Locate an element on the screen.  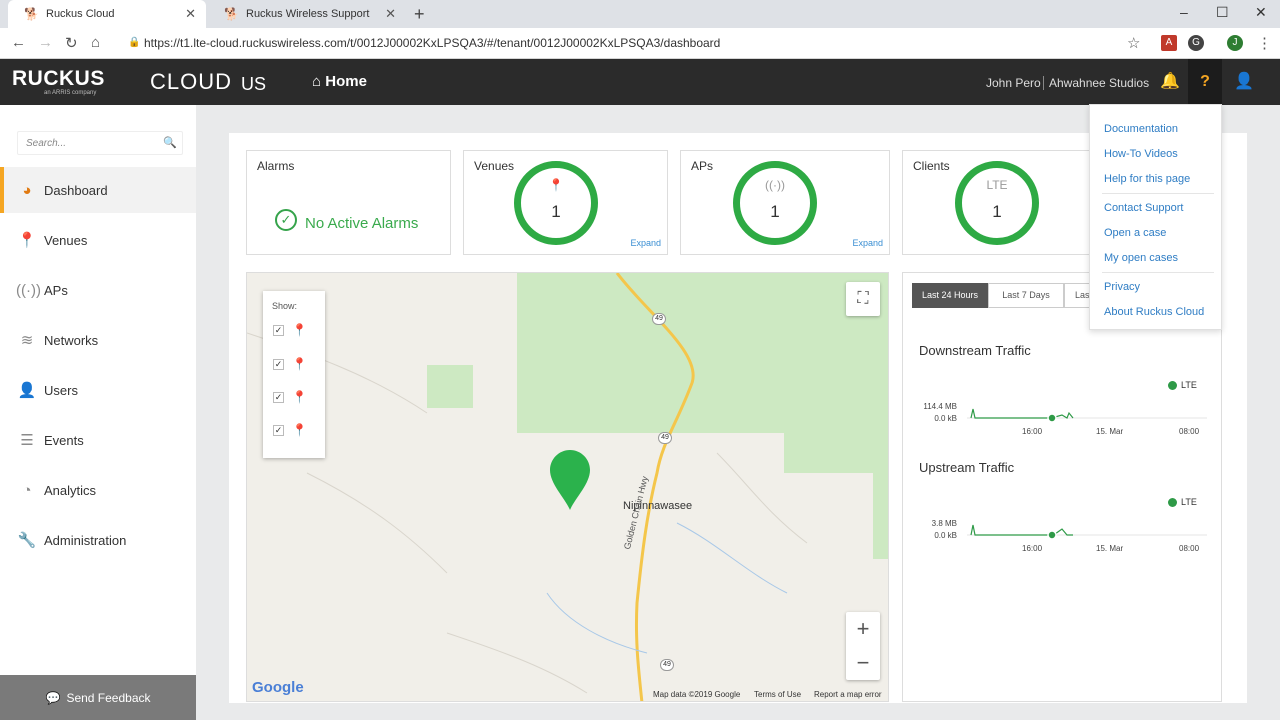
report-map-error-link: Report a map error is located at coordinates (848, 694).